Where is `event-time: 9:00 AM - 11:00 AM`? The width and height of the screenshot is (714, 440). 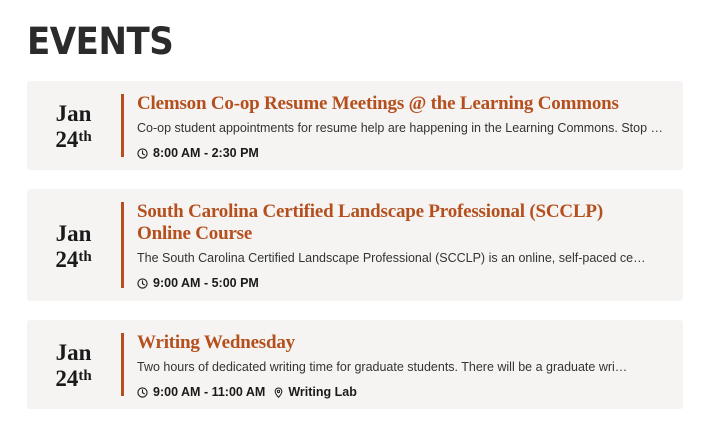
event-time: 9:00 AM - 11:00 AM is located at coordinates (209, 392).